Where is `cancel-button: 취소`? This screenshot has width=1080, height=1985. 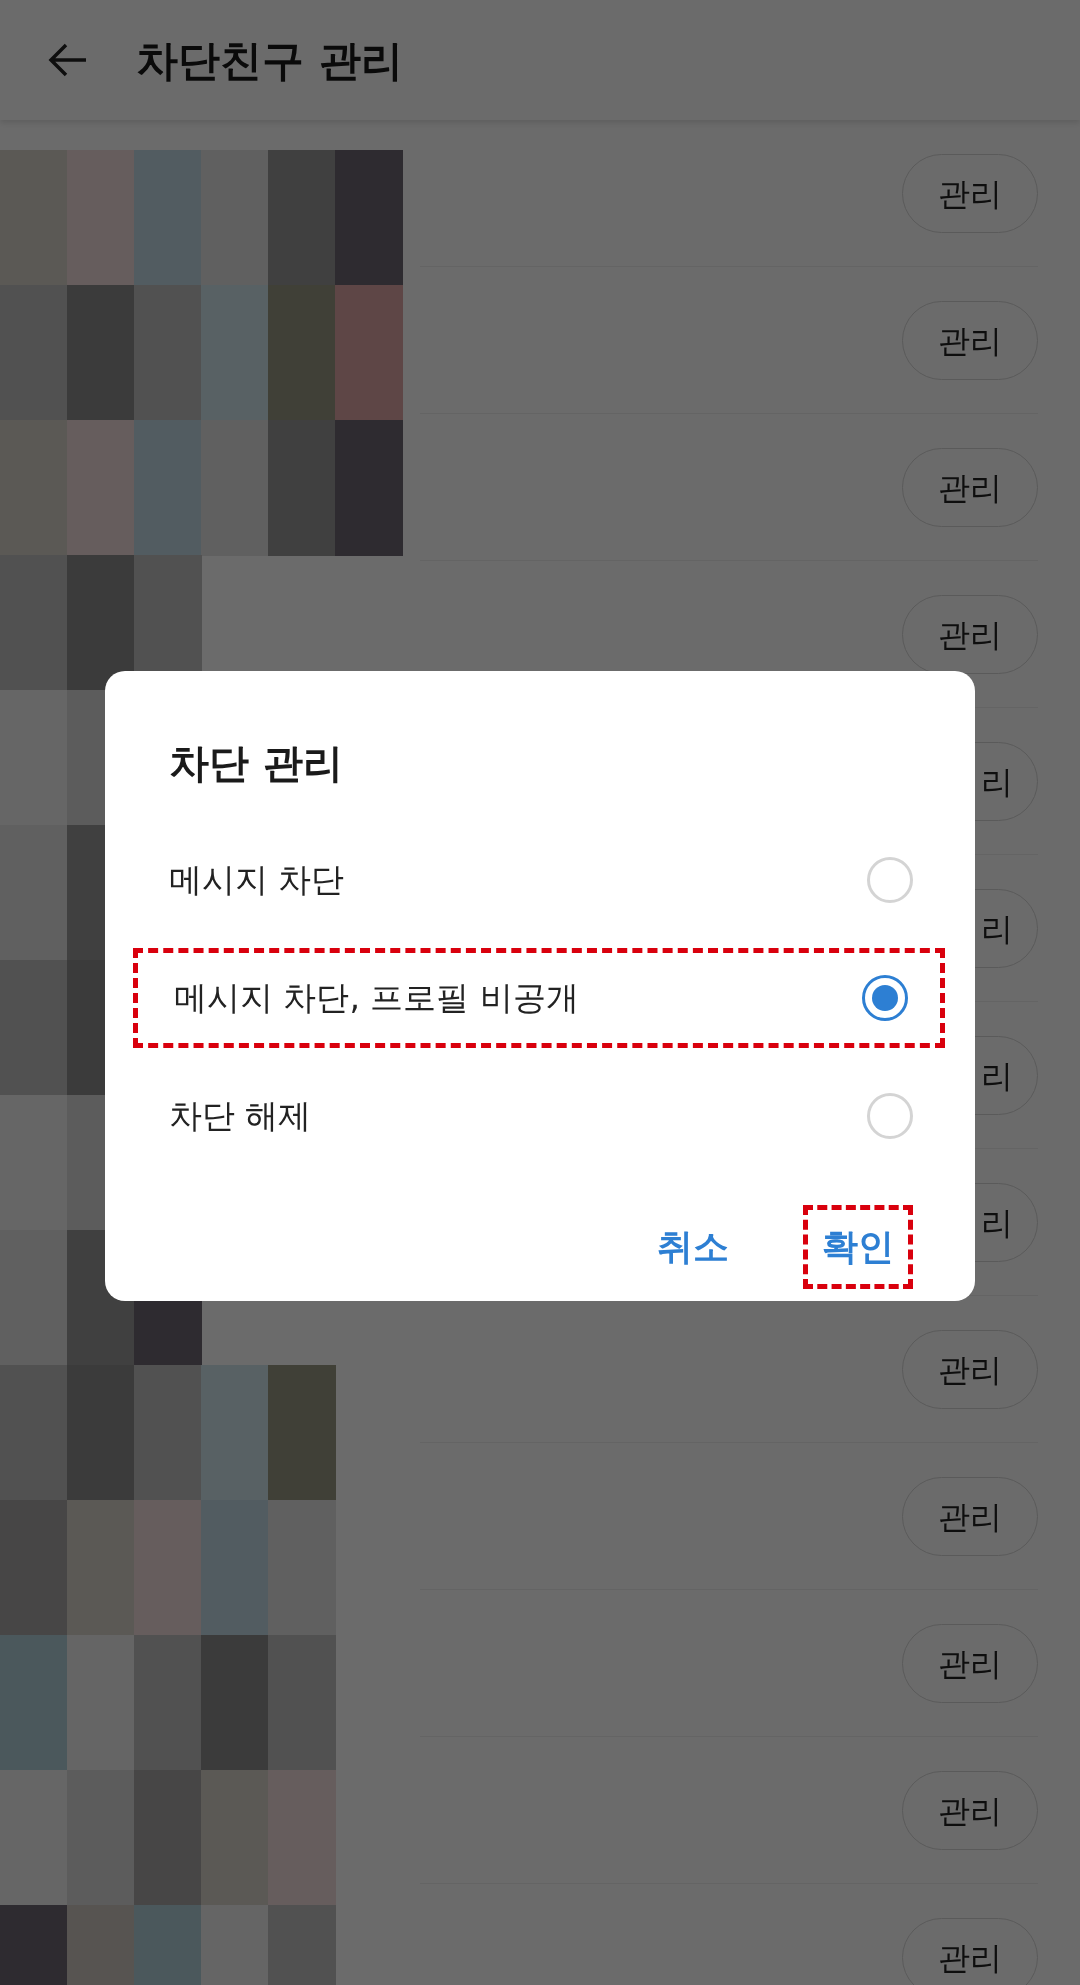
cancel-button: 취소 is located at coordinates (693, 1247).